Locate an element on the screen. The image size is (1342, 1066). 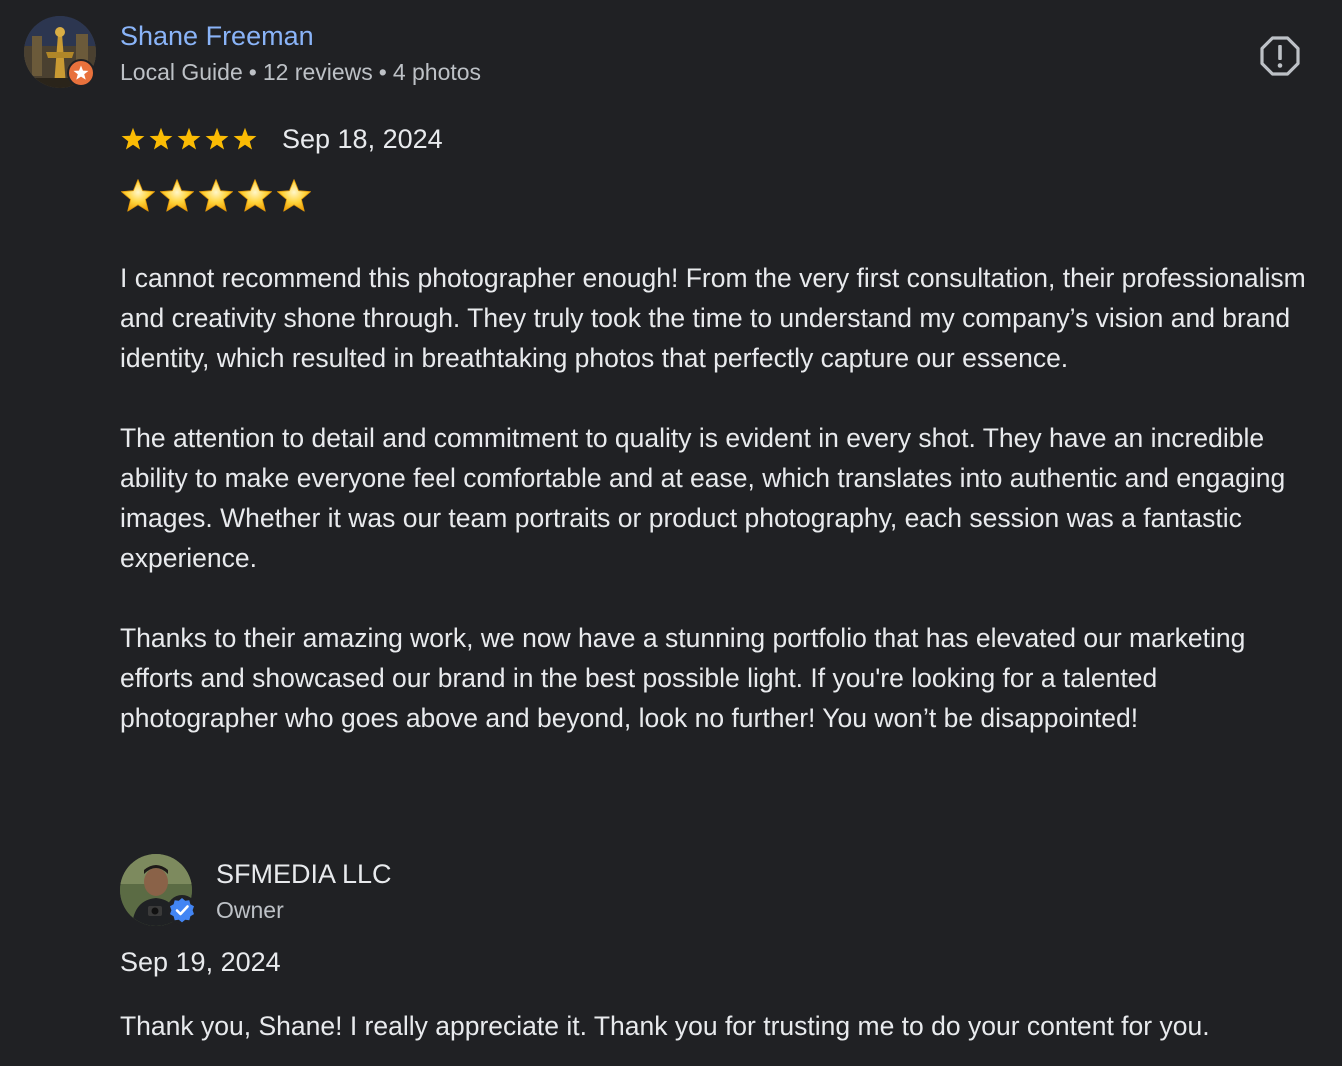
rating-row: Sep 18, 2024 is located at coordinates (281, 139).